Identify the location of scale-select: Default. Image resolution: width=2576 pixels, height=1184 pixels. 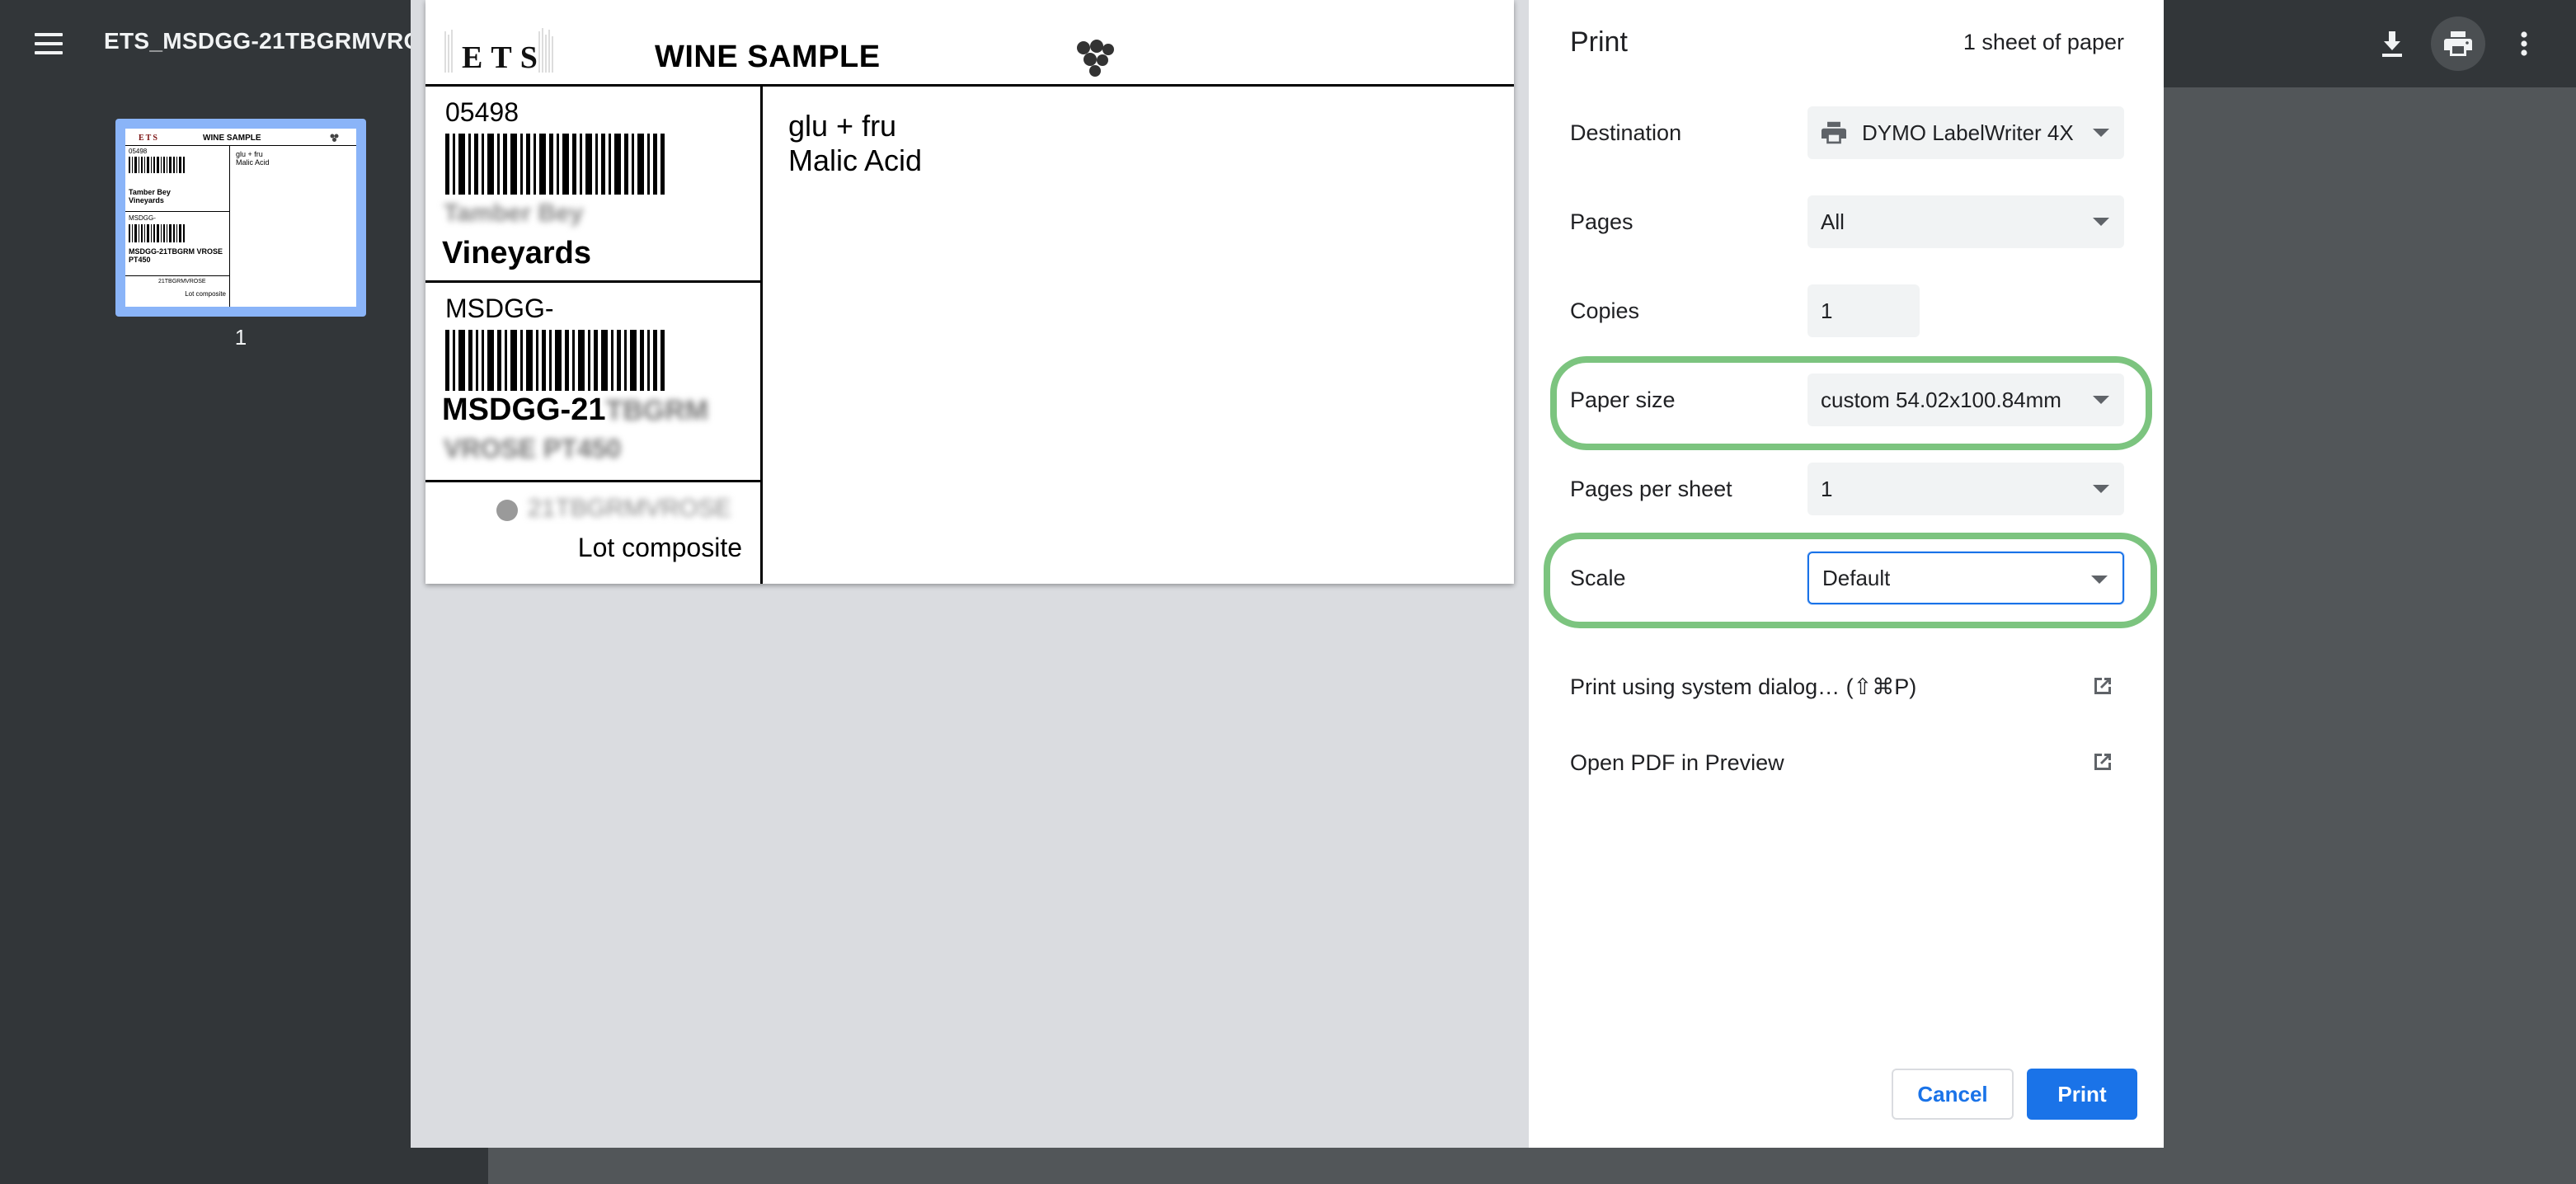
(1965, 578).